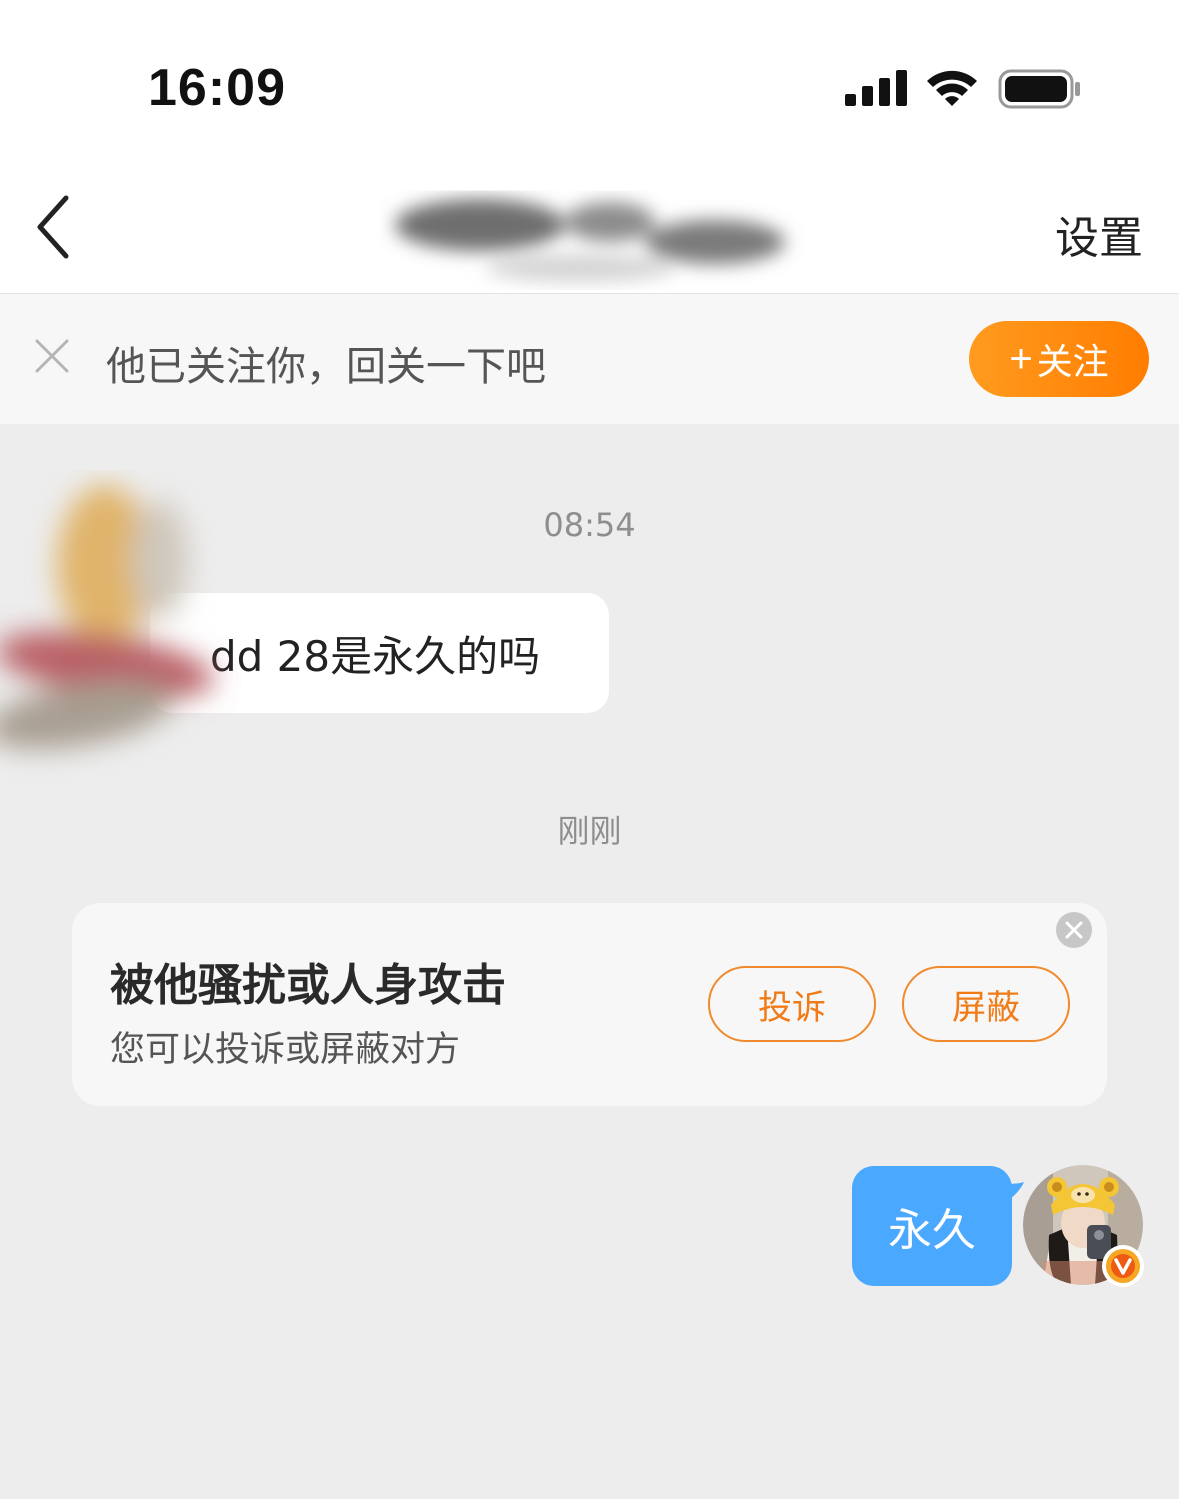  I want to click on outgoing-message-bubble: 永久, so click(932, 1226).